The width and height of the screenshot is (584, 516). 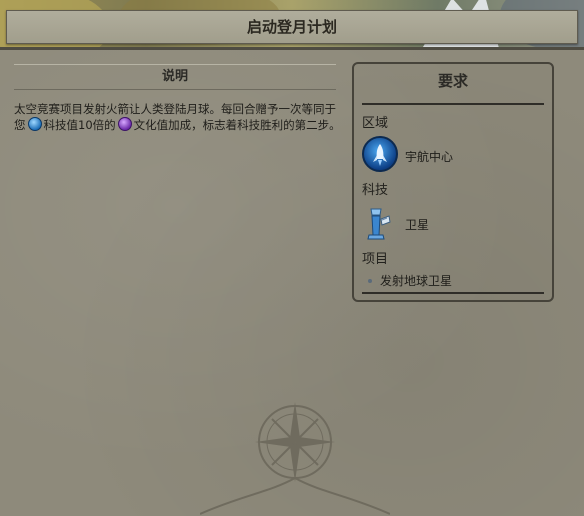 What do you see at coordinates (237, 125) in the screenshot?
I see `description-text-part3: 文化值加成，标志着科技胜利的第二步。` at bounding box center [237, 125].